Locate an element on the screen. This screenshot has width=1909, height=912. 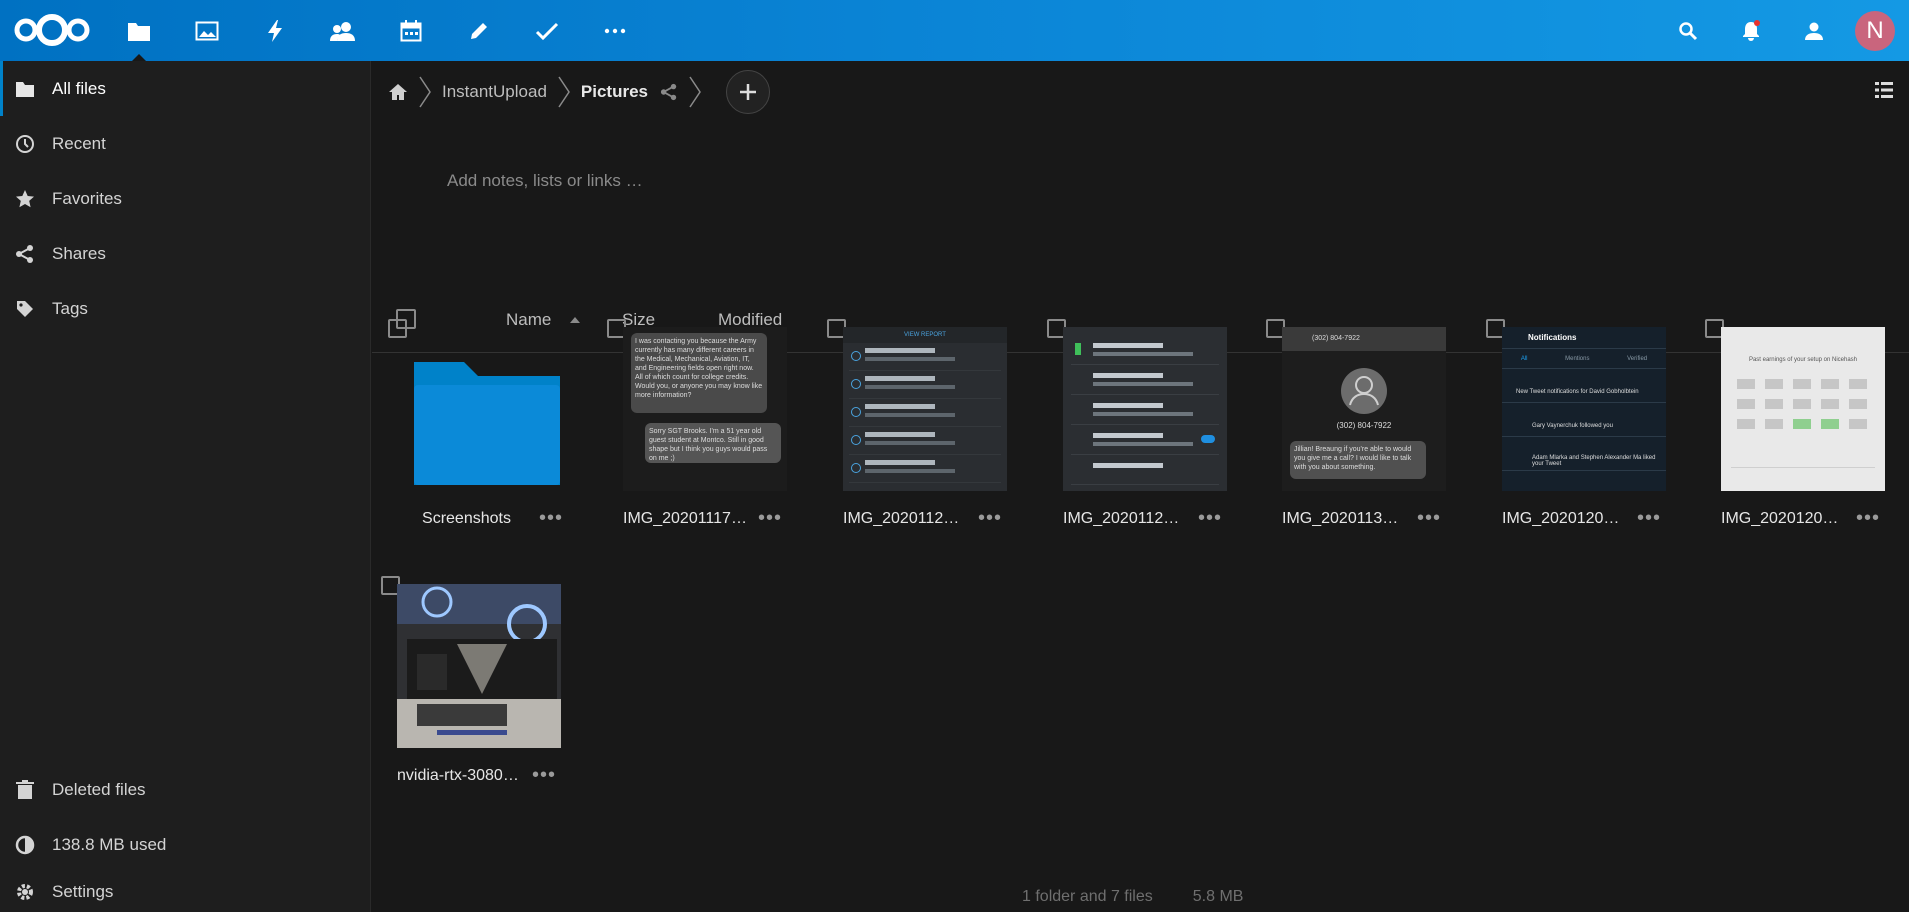
grid-item-folder: Screenshots ••• is located at coordinates (474, 437).